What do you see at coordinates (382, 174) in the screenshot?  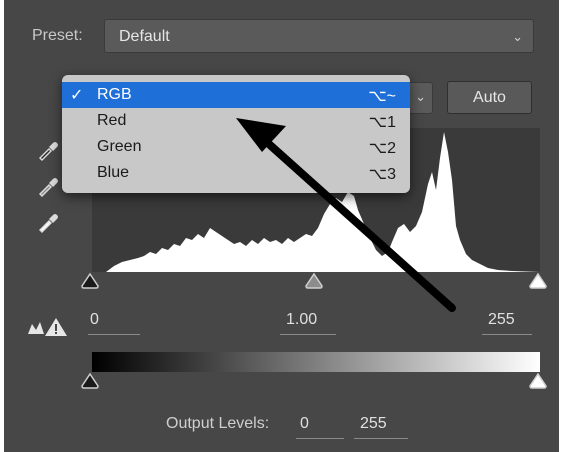 I see `menu-item-shortcut: ⌥3` at bounding box center [382, 174].